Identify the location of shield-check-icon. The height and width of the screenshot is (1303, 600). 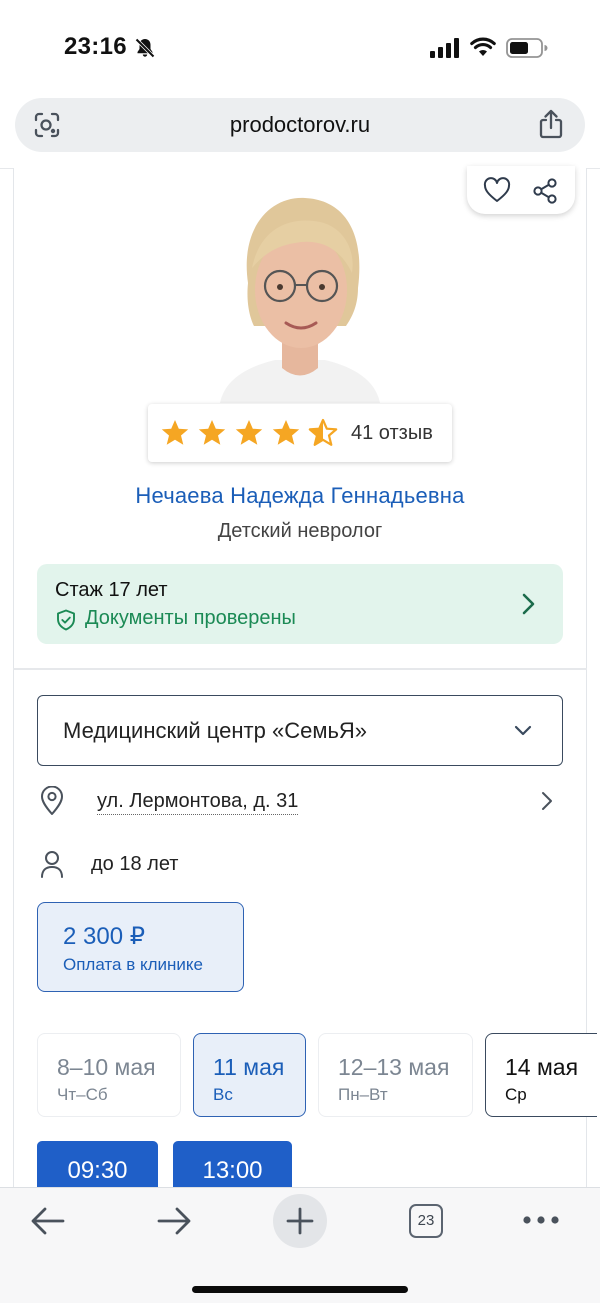
(66, 620).